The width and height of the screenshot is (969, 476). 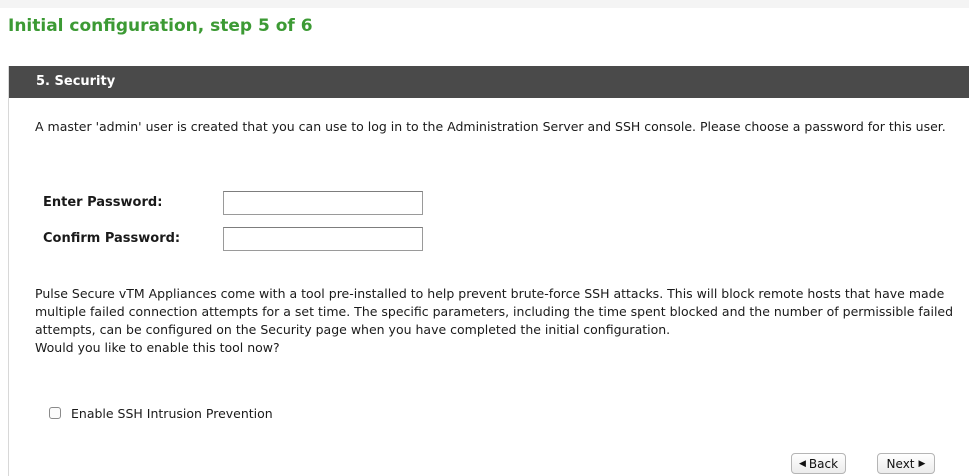 What do you see at coordinates (323, 239) in the screenshot?
I see `confirm-password-field` at bounding box center [323, 239].